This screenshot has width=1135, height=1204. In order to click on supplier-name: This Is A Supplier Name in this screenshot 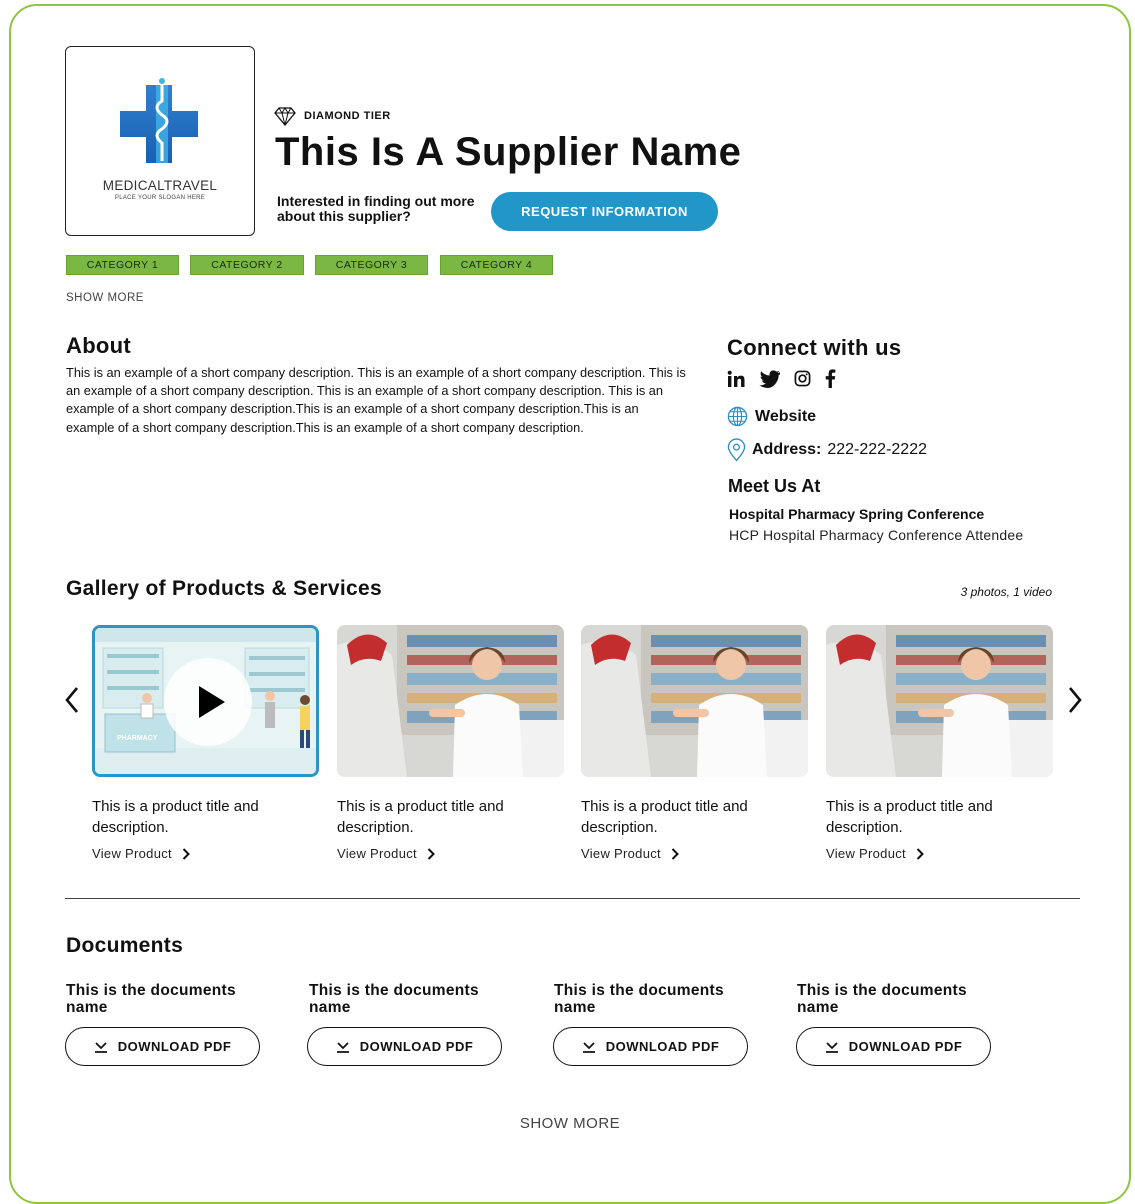, I will do `click(508, 152)`.